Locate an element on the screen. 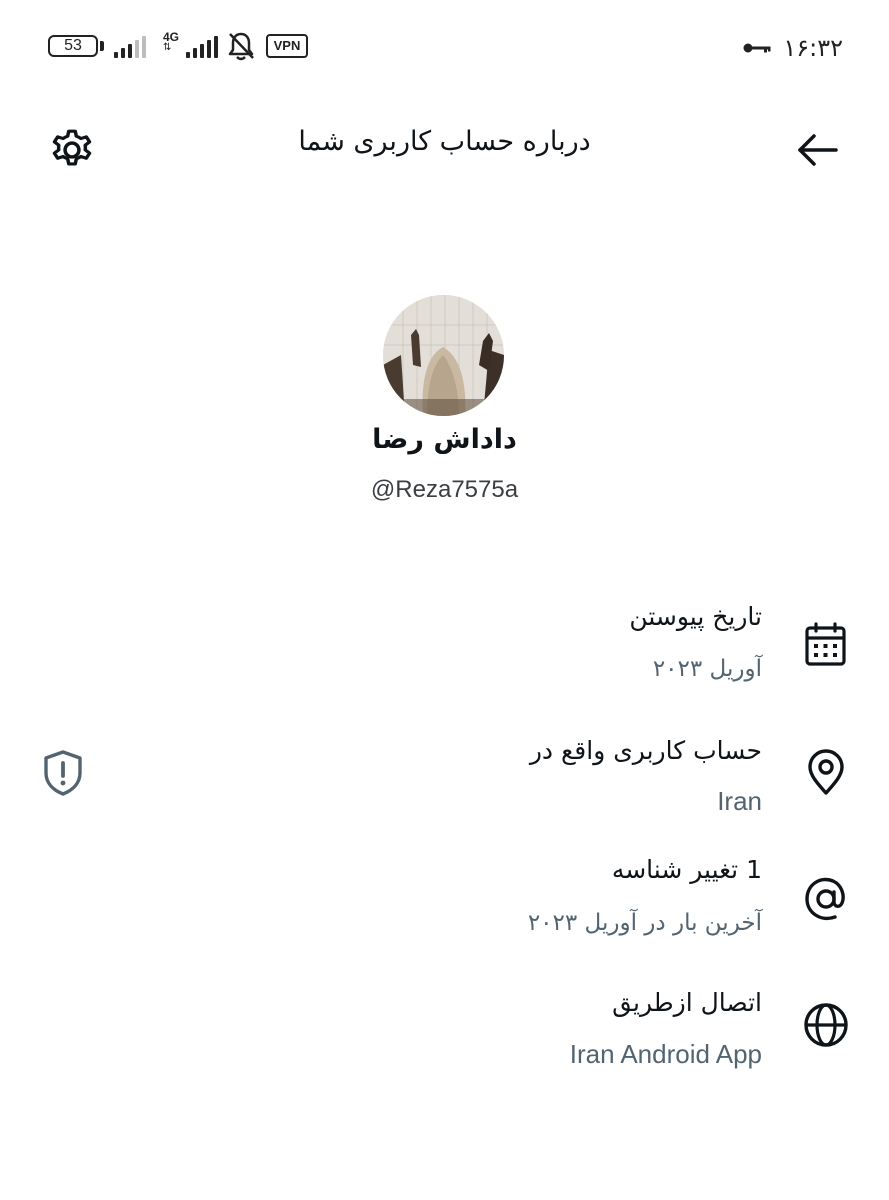 The width and height of the screenshot is (889, 1200). back-button is located at coordinates (818, 150).